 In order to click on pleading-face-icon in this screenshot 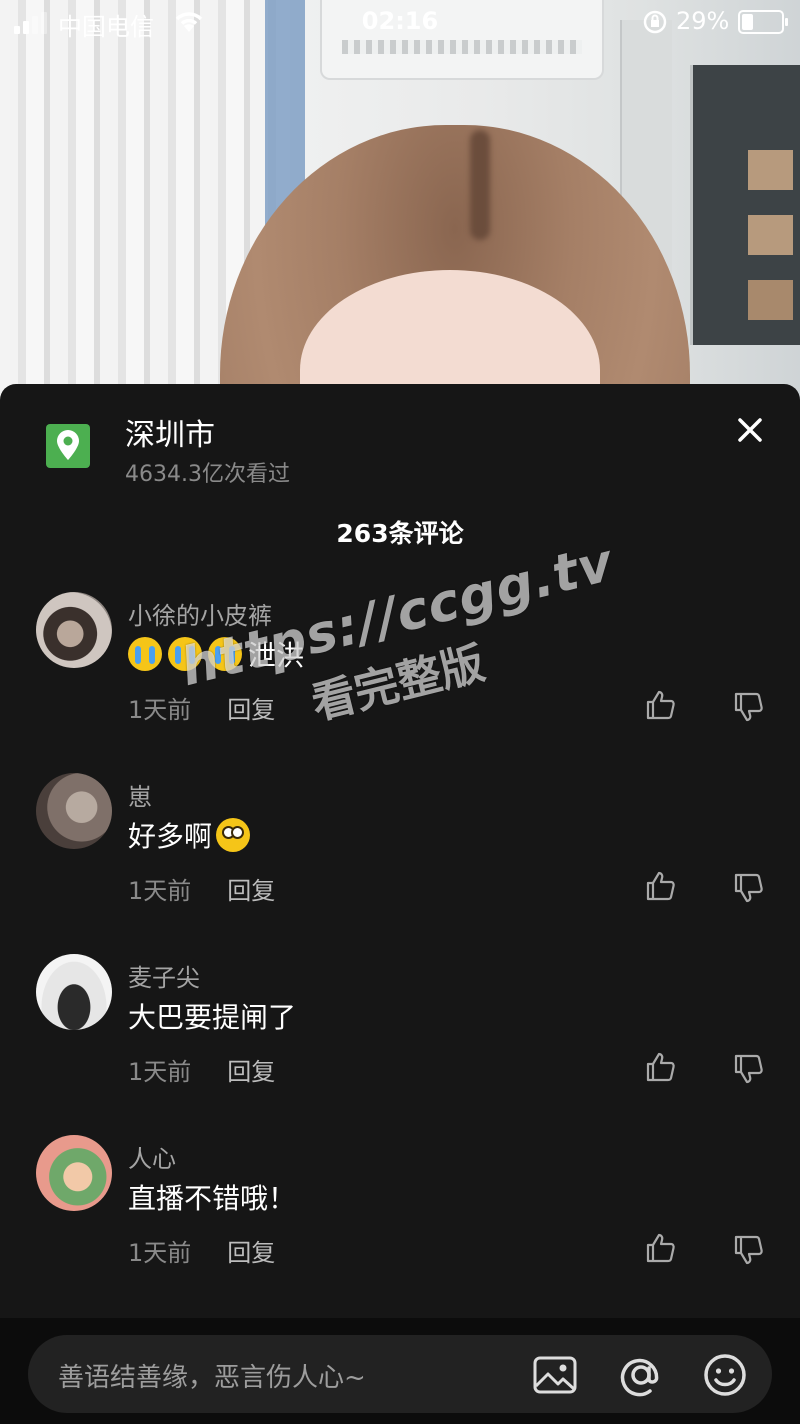, I will do `click(233, 835)`.